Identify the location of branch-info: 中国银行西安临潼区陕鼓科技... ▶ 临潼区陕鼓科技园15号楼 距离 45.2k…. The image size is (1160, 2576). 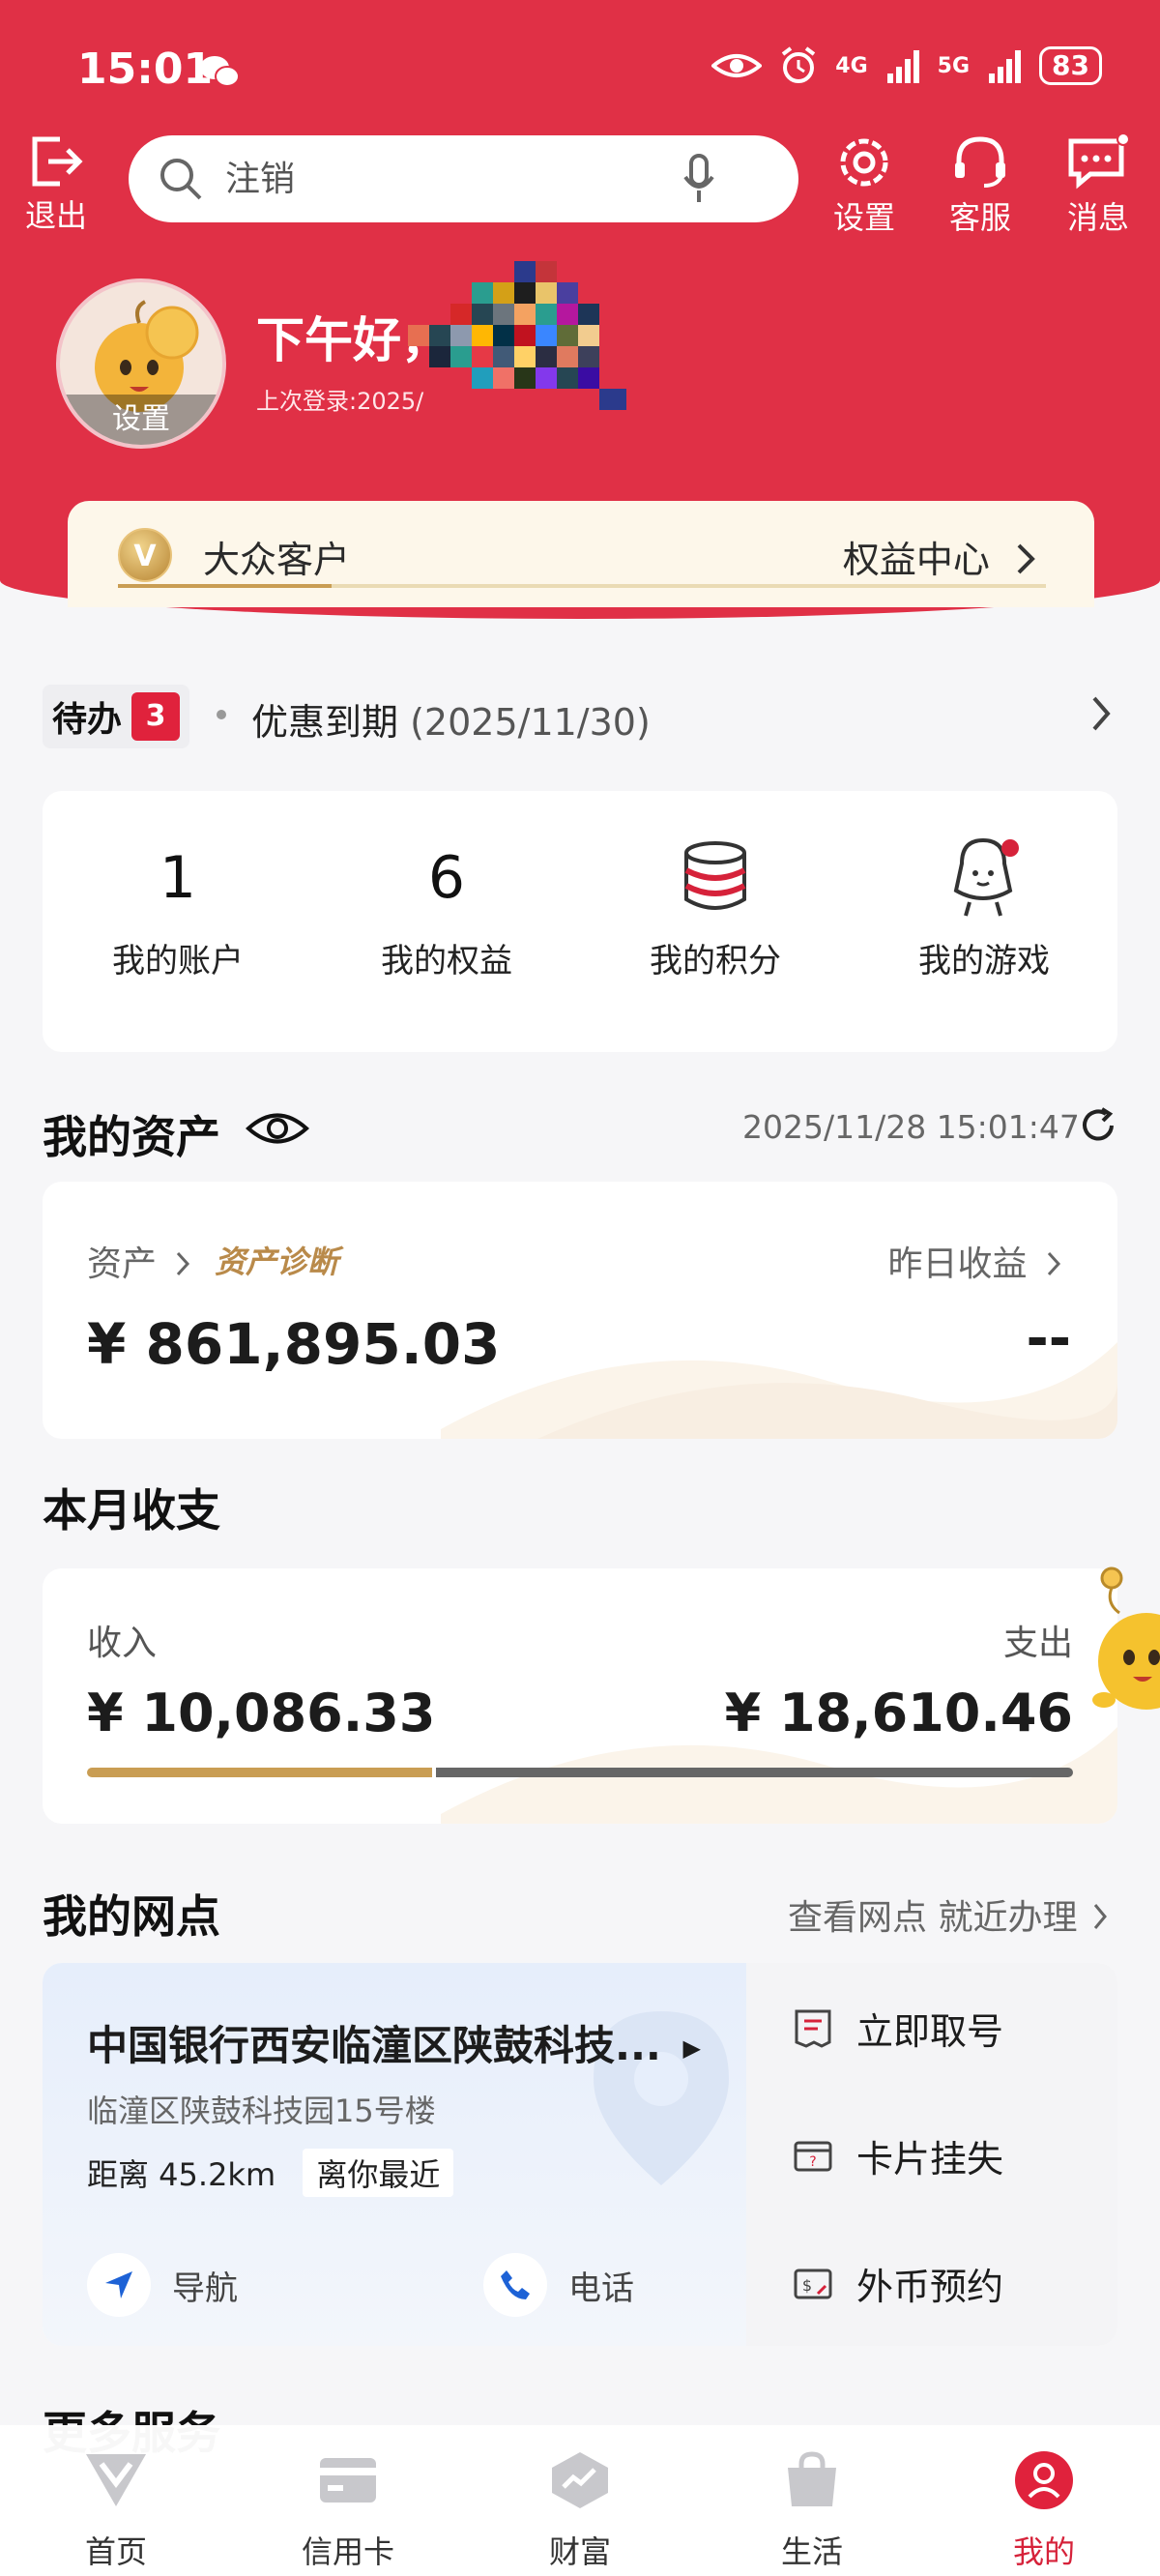
(394, 2154).